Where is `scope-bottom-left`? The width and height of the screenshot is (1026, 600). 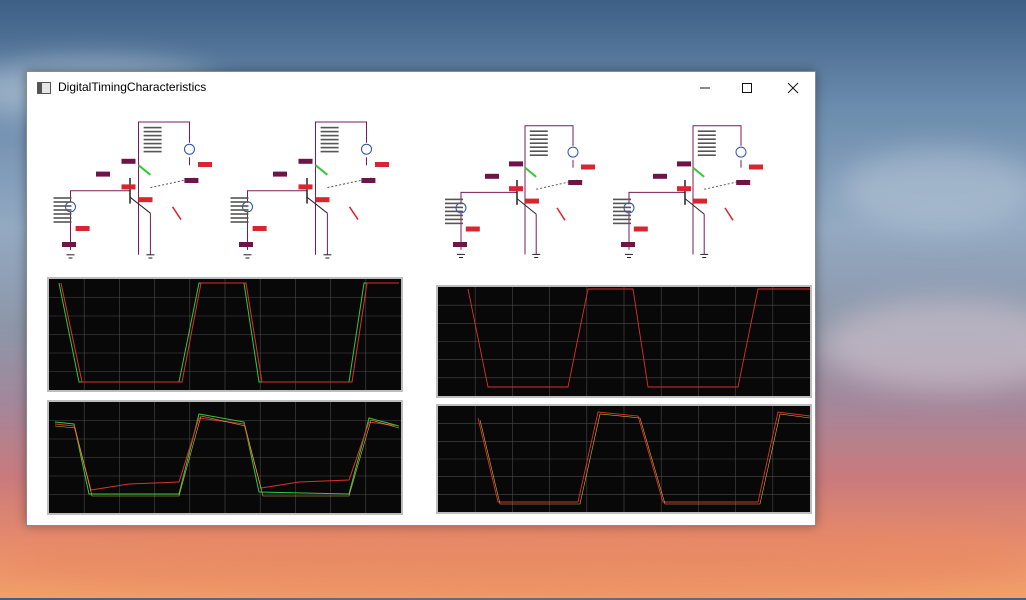 scope-bottom-left is located at coordinates (225, 457).